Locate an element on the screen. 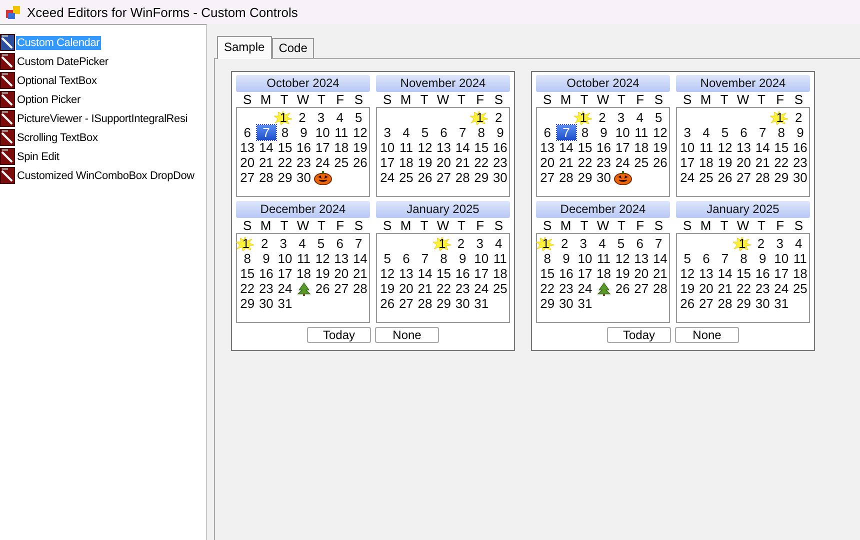  sidebar-item: Spin Edit is located at coordinates (103, 156).